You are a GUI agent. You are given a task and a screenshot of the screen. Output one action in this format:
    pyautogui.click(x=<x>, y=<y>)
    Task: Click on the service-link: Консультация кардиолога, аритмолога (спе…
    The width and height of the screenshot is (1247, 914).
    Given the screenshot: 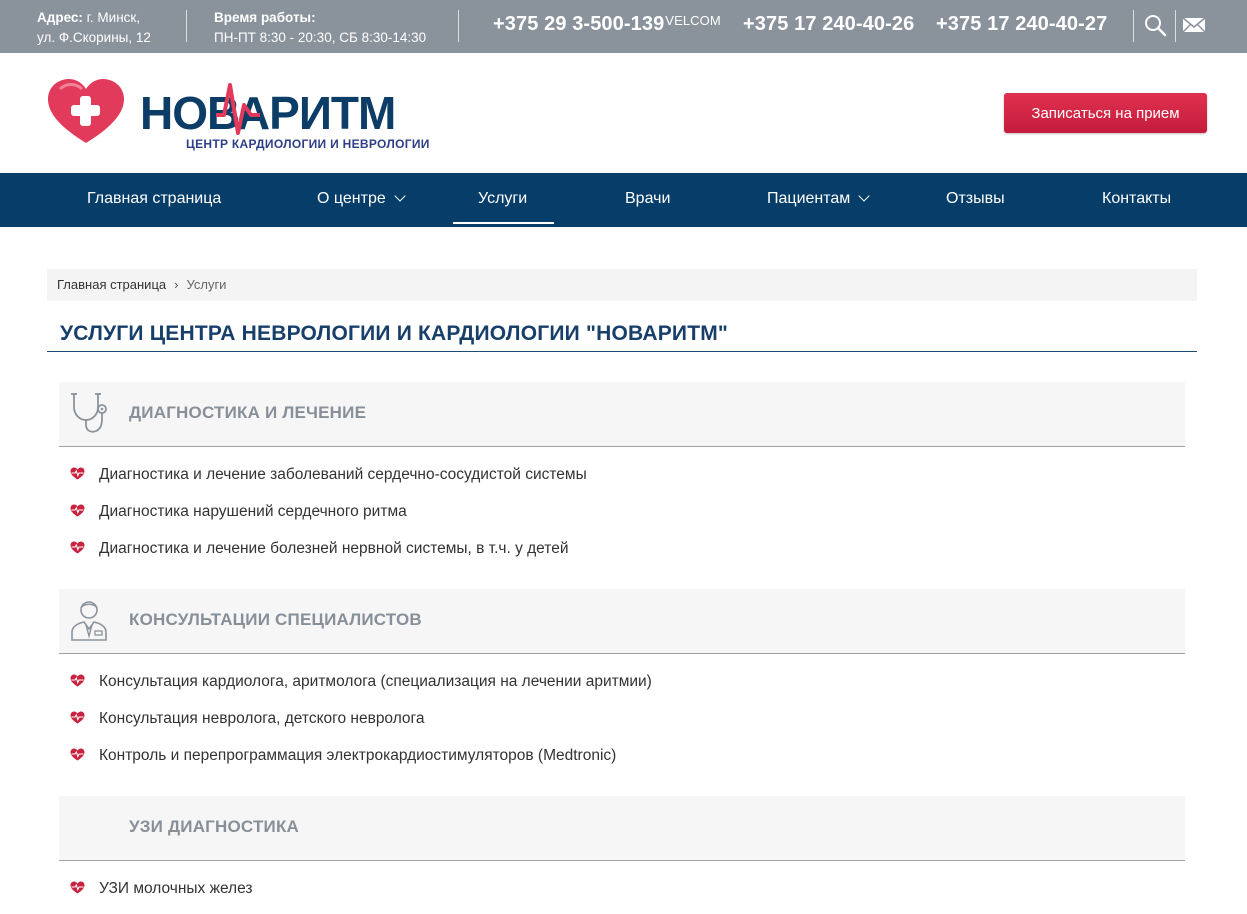 What is the action you would take?
    pyautogui.click(x=361, y=682)
    